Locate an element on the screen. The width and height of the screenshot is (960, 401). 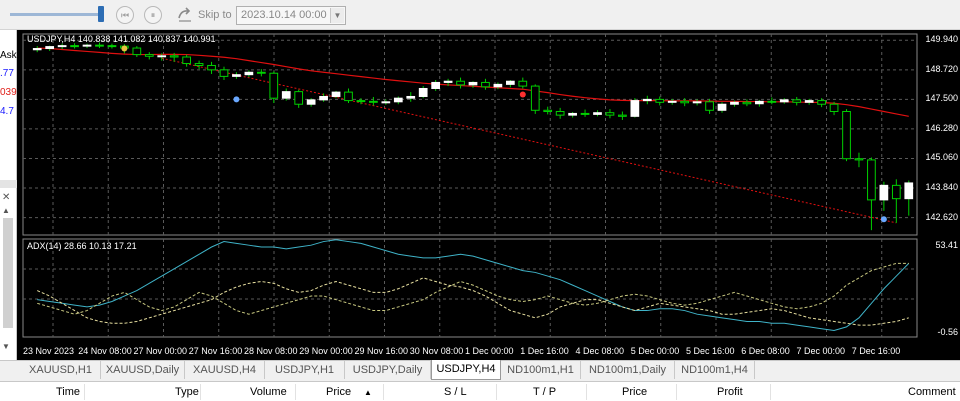
skip-to-label: Skip to is located at coordinates (215, 15).